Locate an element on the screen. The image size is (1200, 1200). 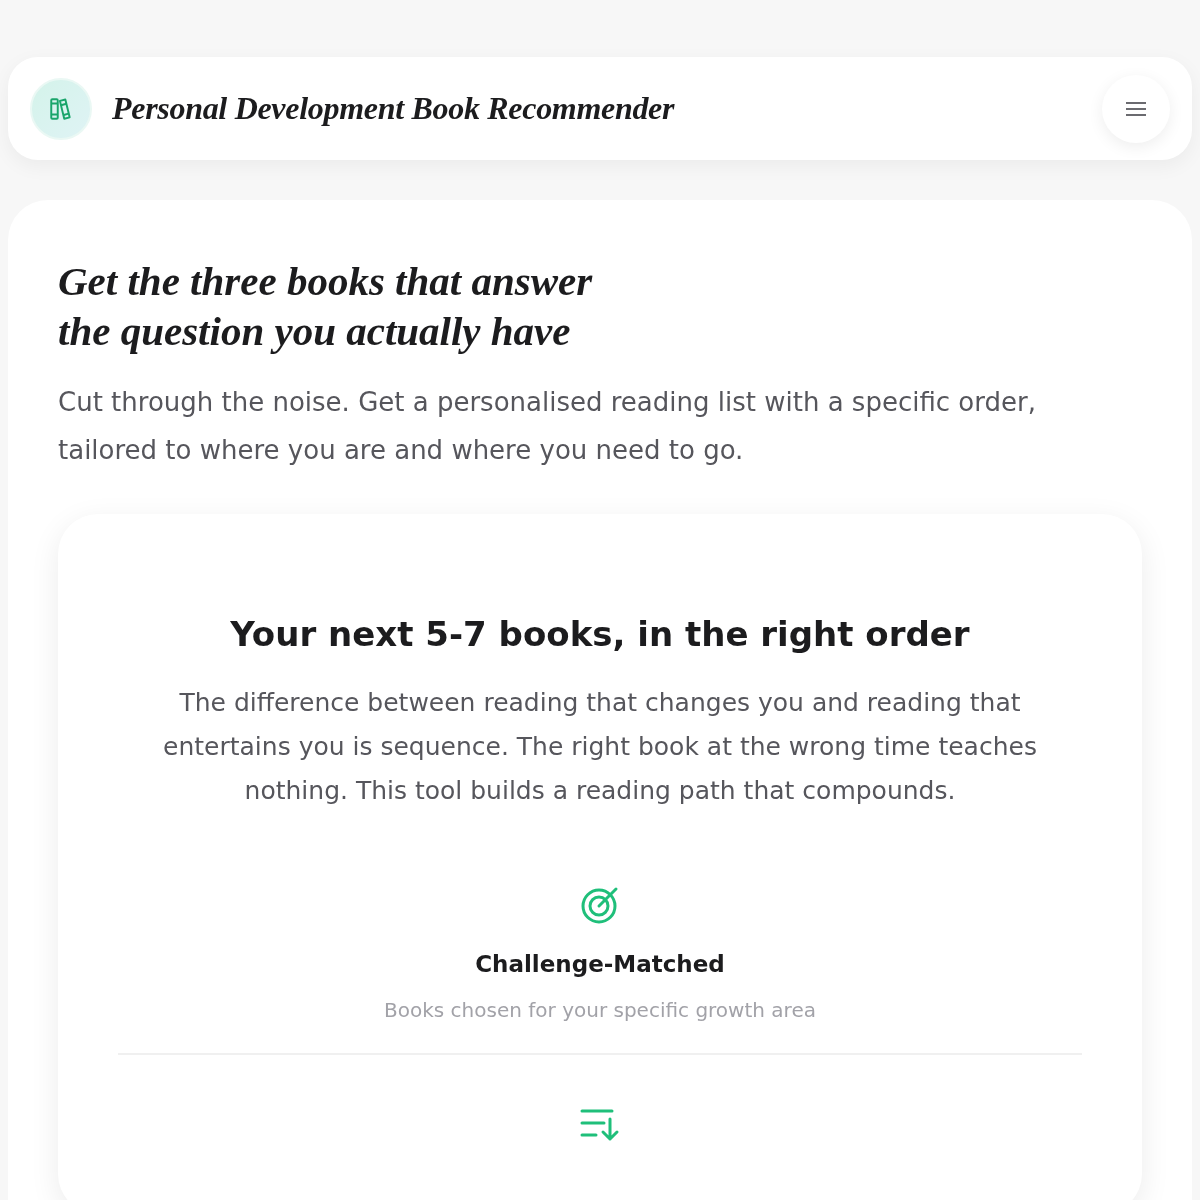
hero-heading: Get the three books that answer the question you actually have is located at coordinates (326, 306).